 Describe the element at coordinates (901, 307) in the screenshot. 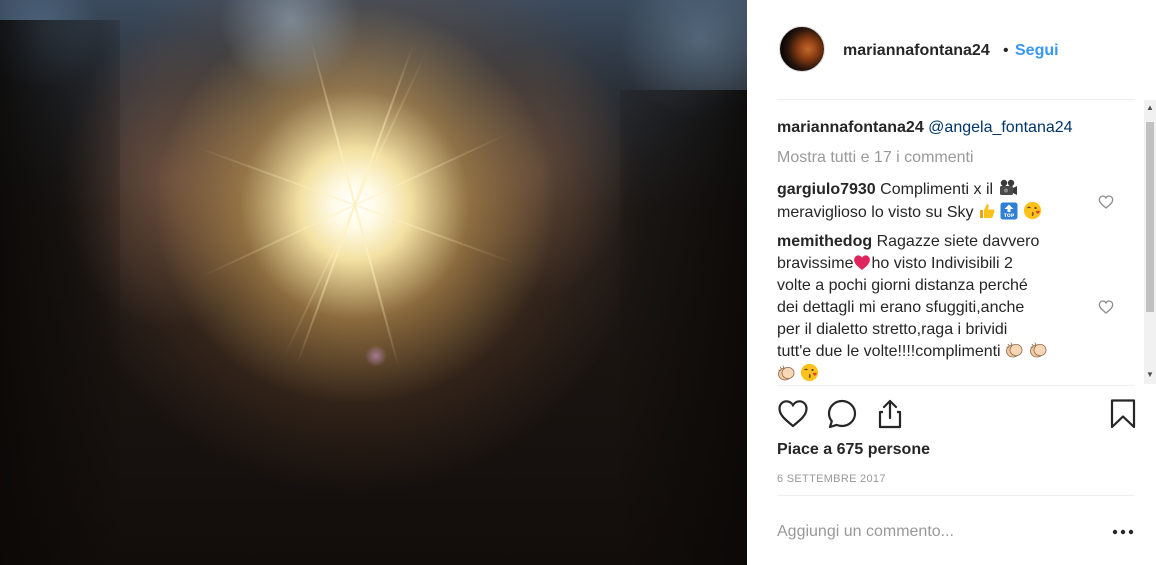

I see `comment-line: dei dettagli mi erano sfuggiti,anche` at that location.